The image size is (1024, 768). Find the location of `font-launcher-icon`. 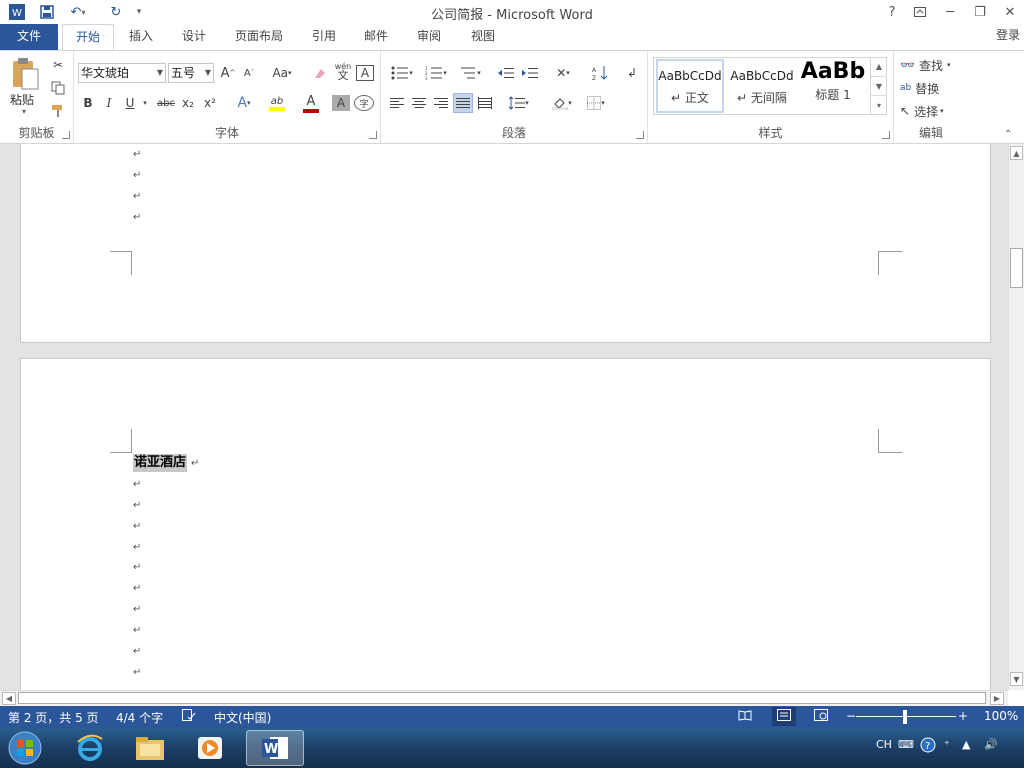

font-launcher-icon is located at coordinates (373, 135).